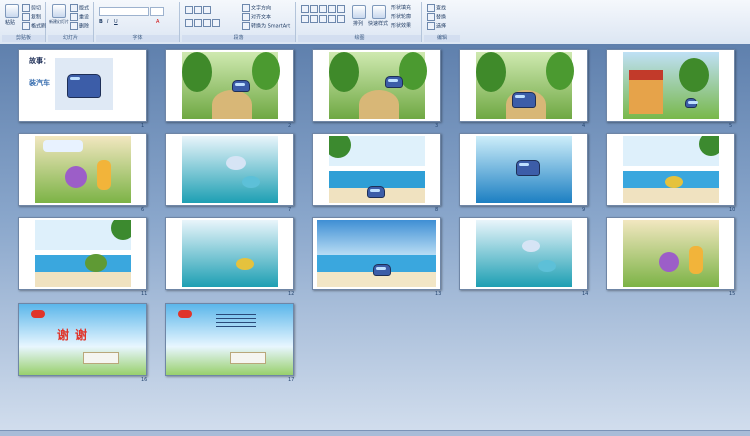 The width and height of the screenshot is (750, 436). Describe the element at coordinates (401, 25) in the screenshot. I see `shape-effects-button: 形状效果` at that location.